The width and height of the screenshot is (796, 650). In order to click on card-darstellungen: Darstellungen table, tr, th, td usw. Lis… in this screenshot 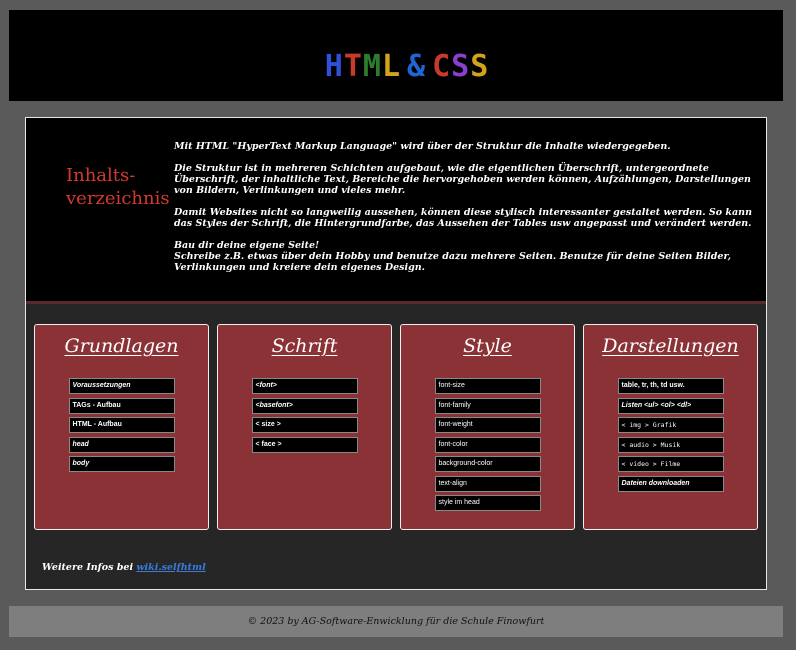, I will do `click(670, 427)`.